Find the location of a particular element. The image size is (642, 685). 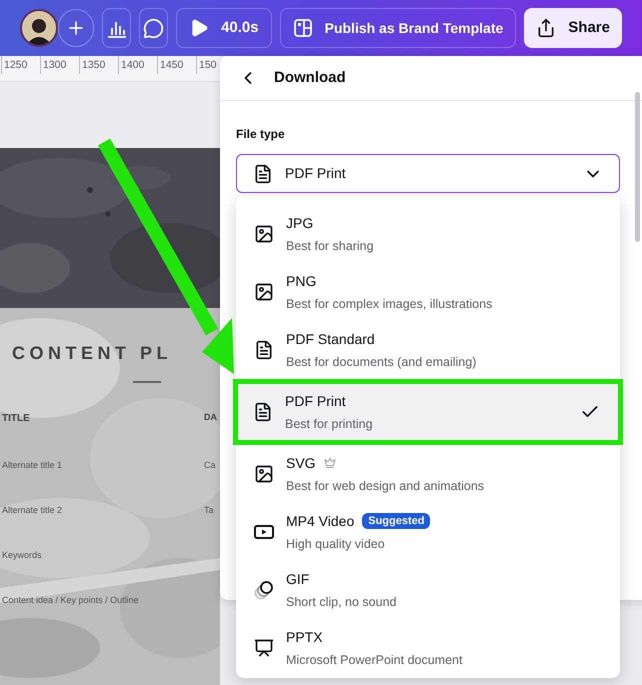

presentation-icon is located at coordinates (264, 648).